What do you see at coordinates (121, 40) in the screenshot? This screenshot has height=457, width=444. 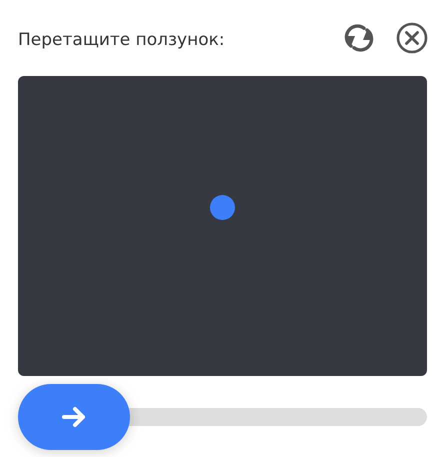 I see `instruction-text: Перетащите ползунок:` at bounding box center [121, 40].